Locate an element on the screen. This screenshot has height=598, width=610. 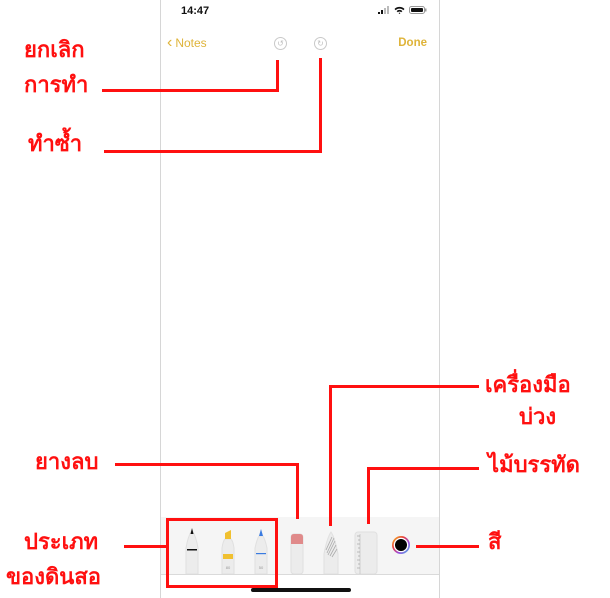
done-button: Done is located at coordinates (412, 43).